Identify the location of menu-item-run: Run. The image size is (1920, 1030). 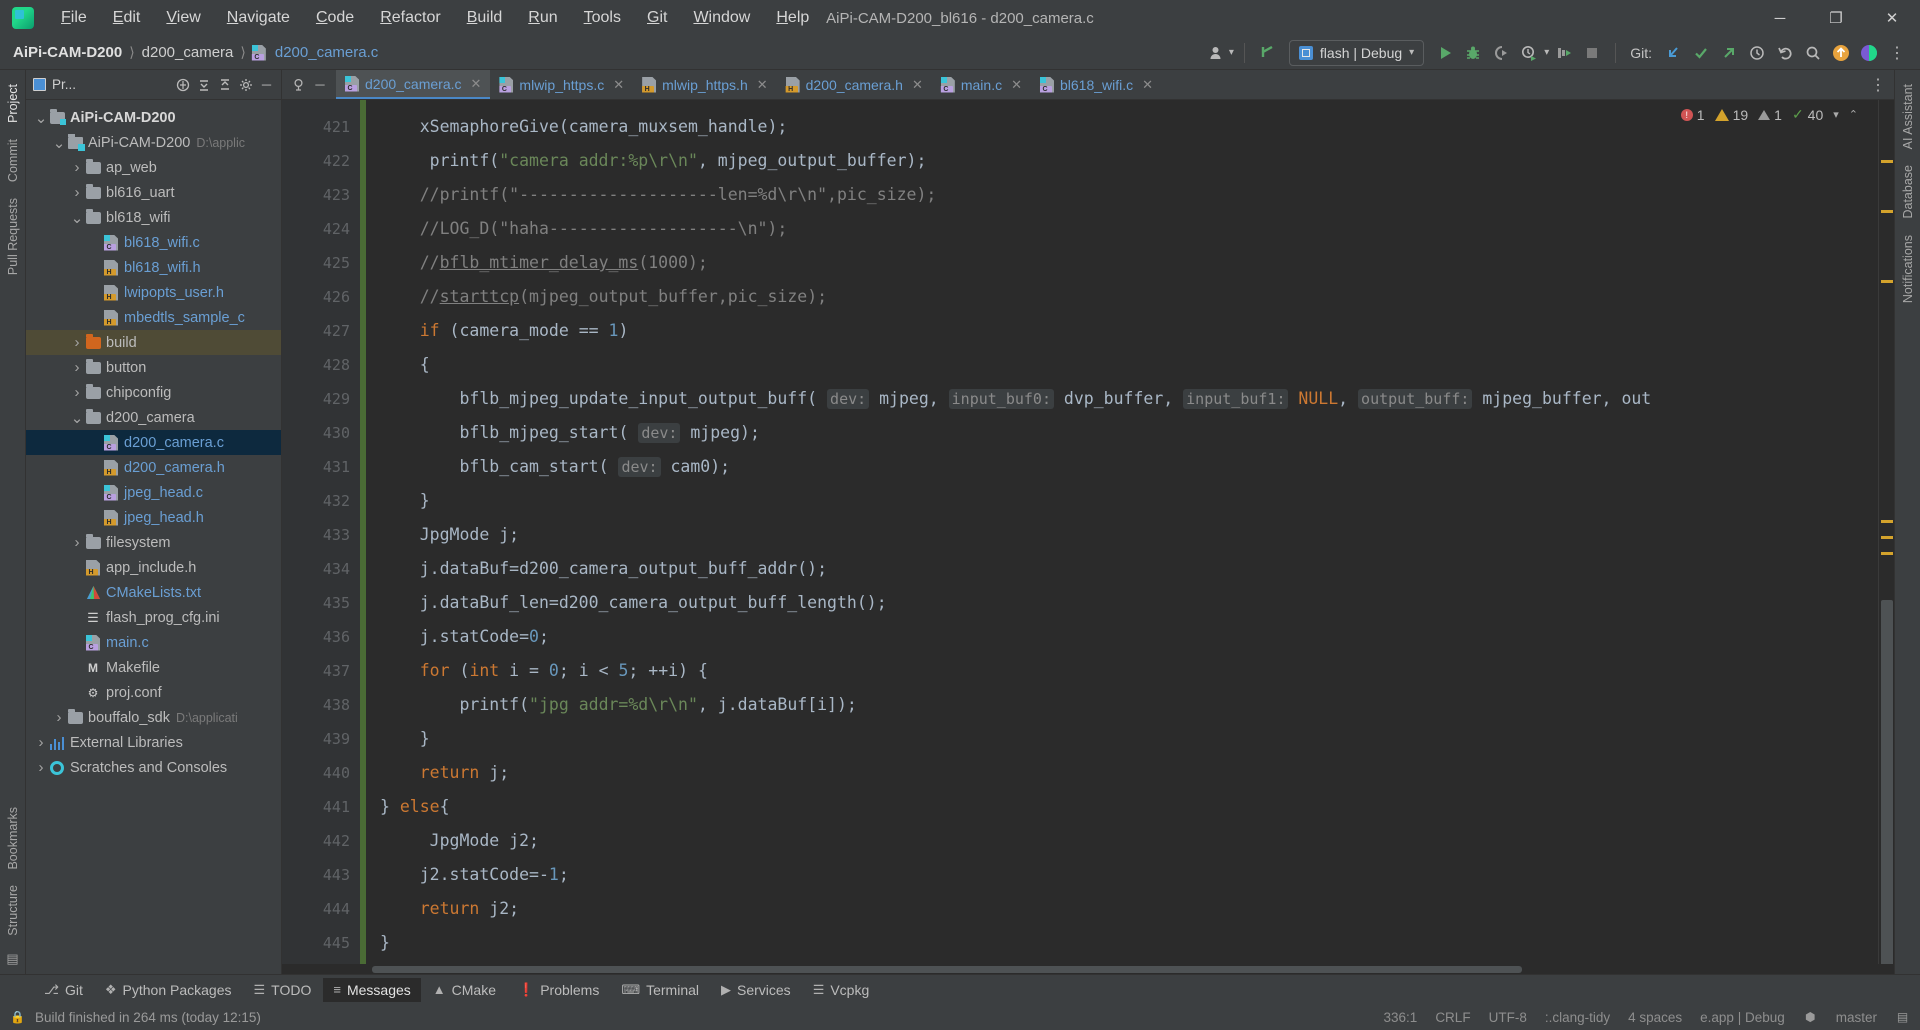
(542, 18).